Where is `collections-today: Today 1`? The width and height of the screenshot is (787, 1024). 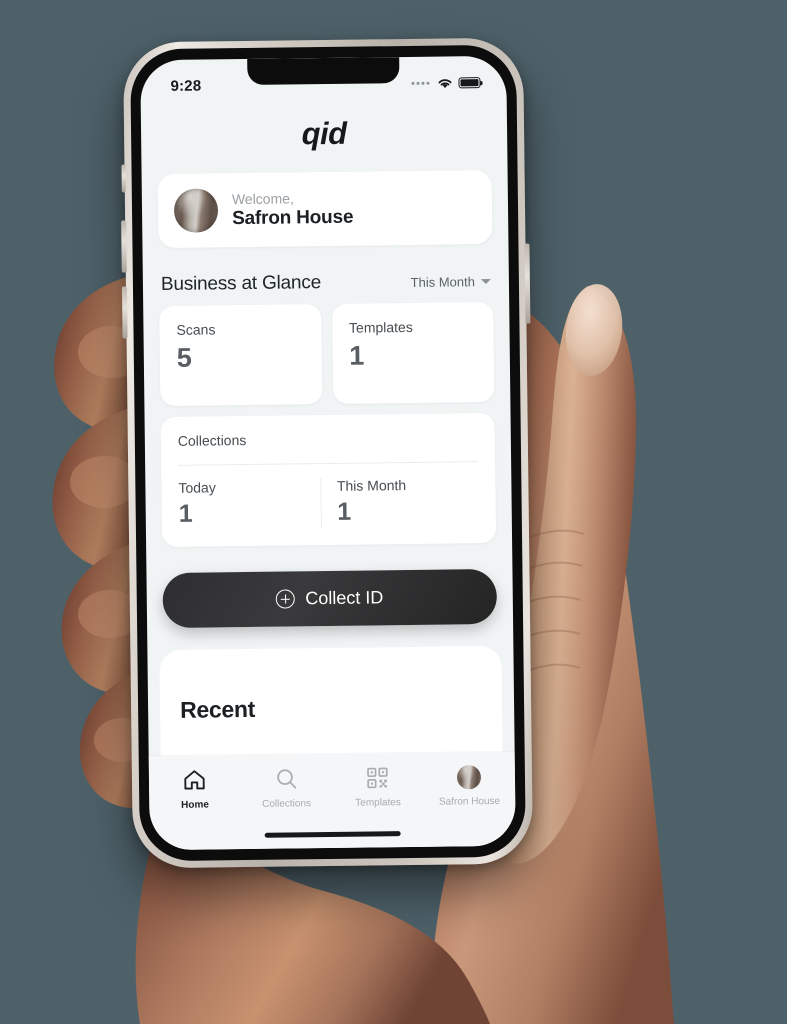 collections-today: Today 1 is located at coordinates (249, 503).